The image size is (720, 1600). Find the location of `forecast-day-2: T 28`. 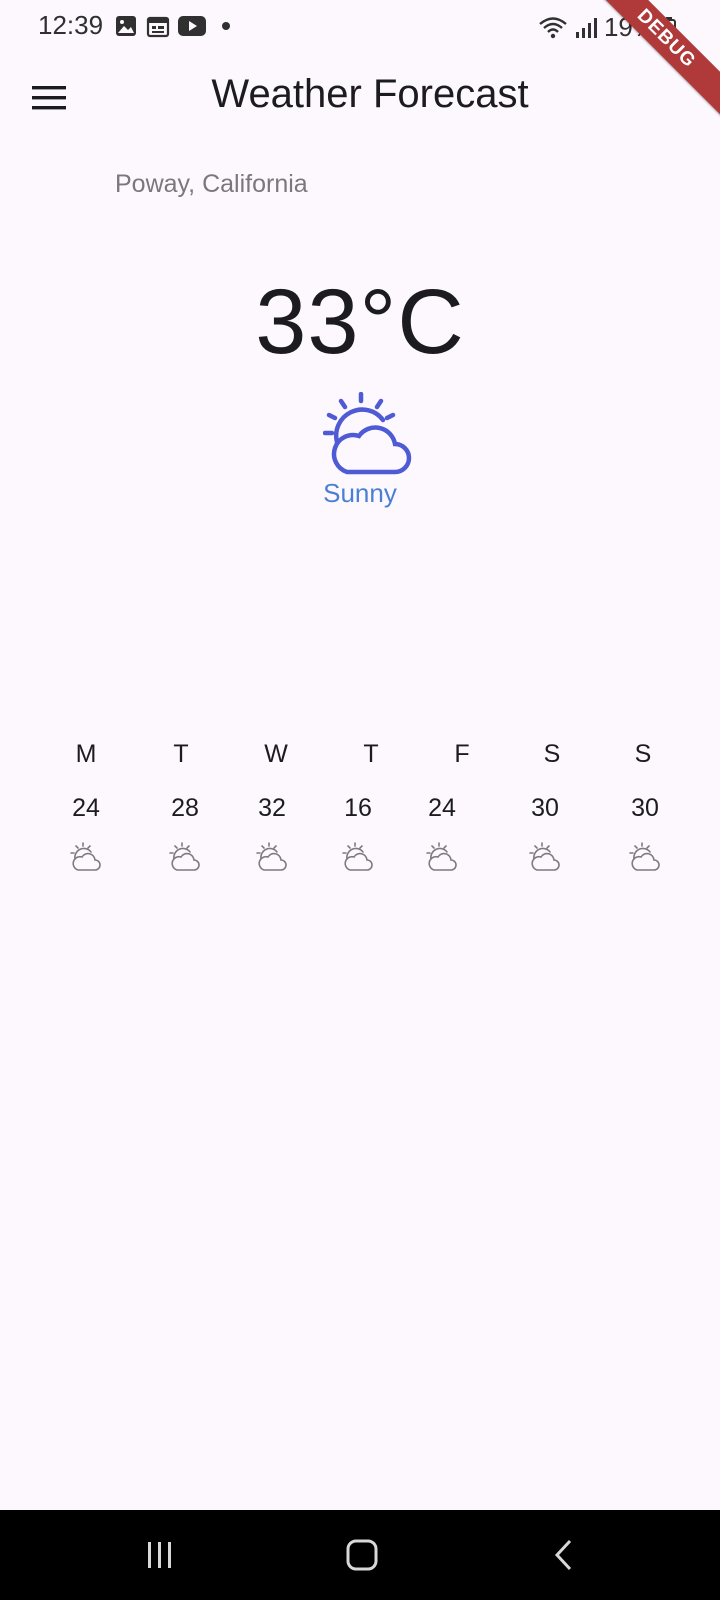

forecast-day-2: T 28 is located at coordinates (185, 805).